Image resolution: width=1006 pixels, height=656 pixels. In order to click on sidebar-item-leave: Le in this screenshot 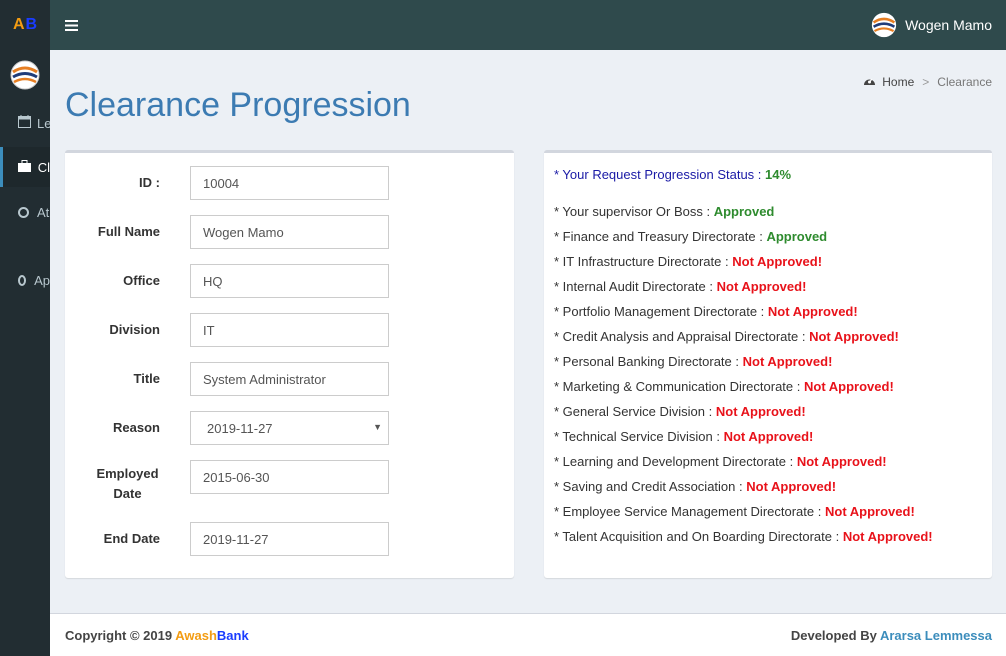, I will do `click(25, 123)`.